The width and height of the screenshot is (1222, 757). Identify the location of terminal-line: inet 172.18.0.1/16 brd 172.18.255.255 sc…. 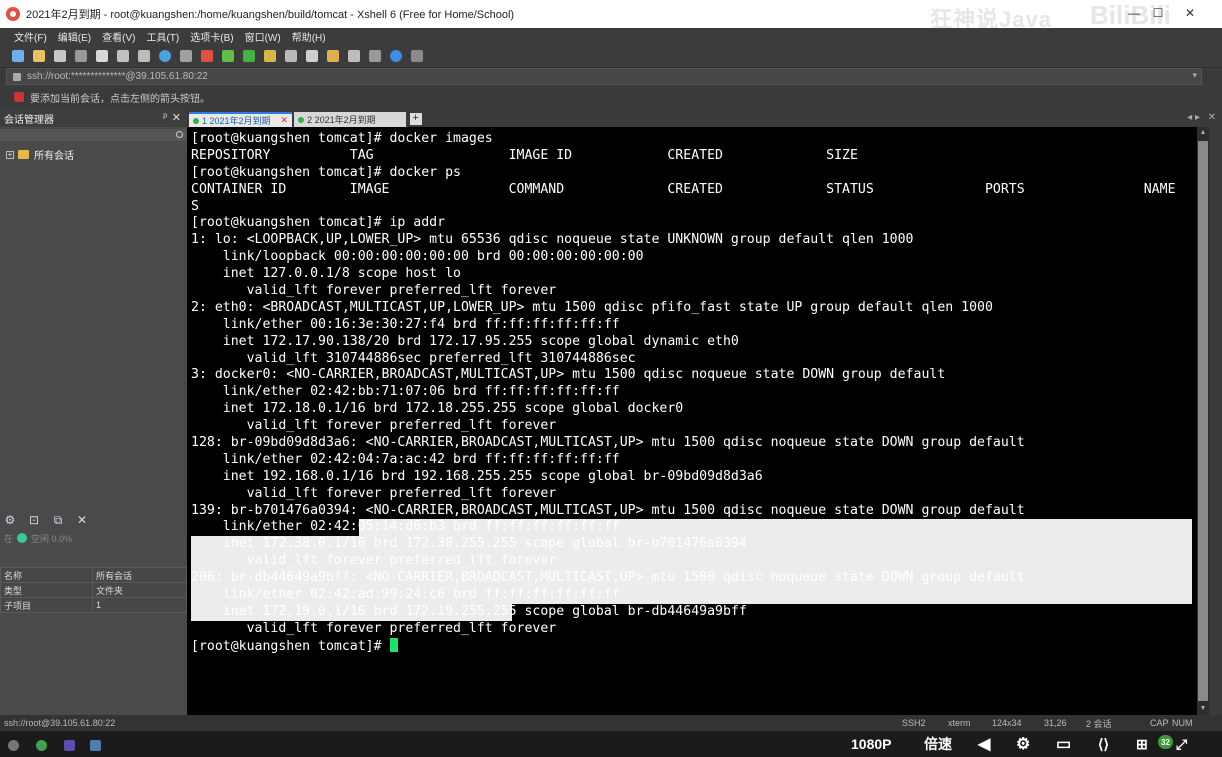
(437, 409).